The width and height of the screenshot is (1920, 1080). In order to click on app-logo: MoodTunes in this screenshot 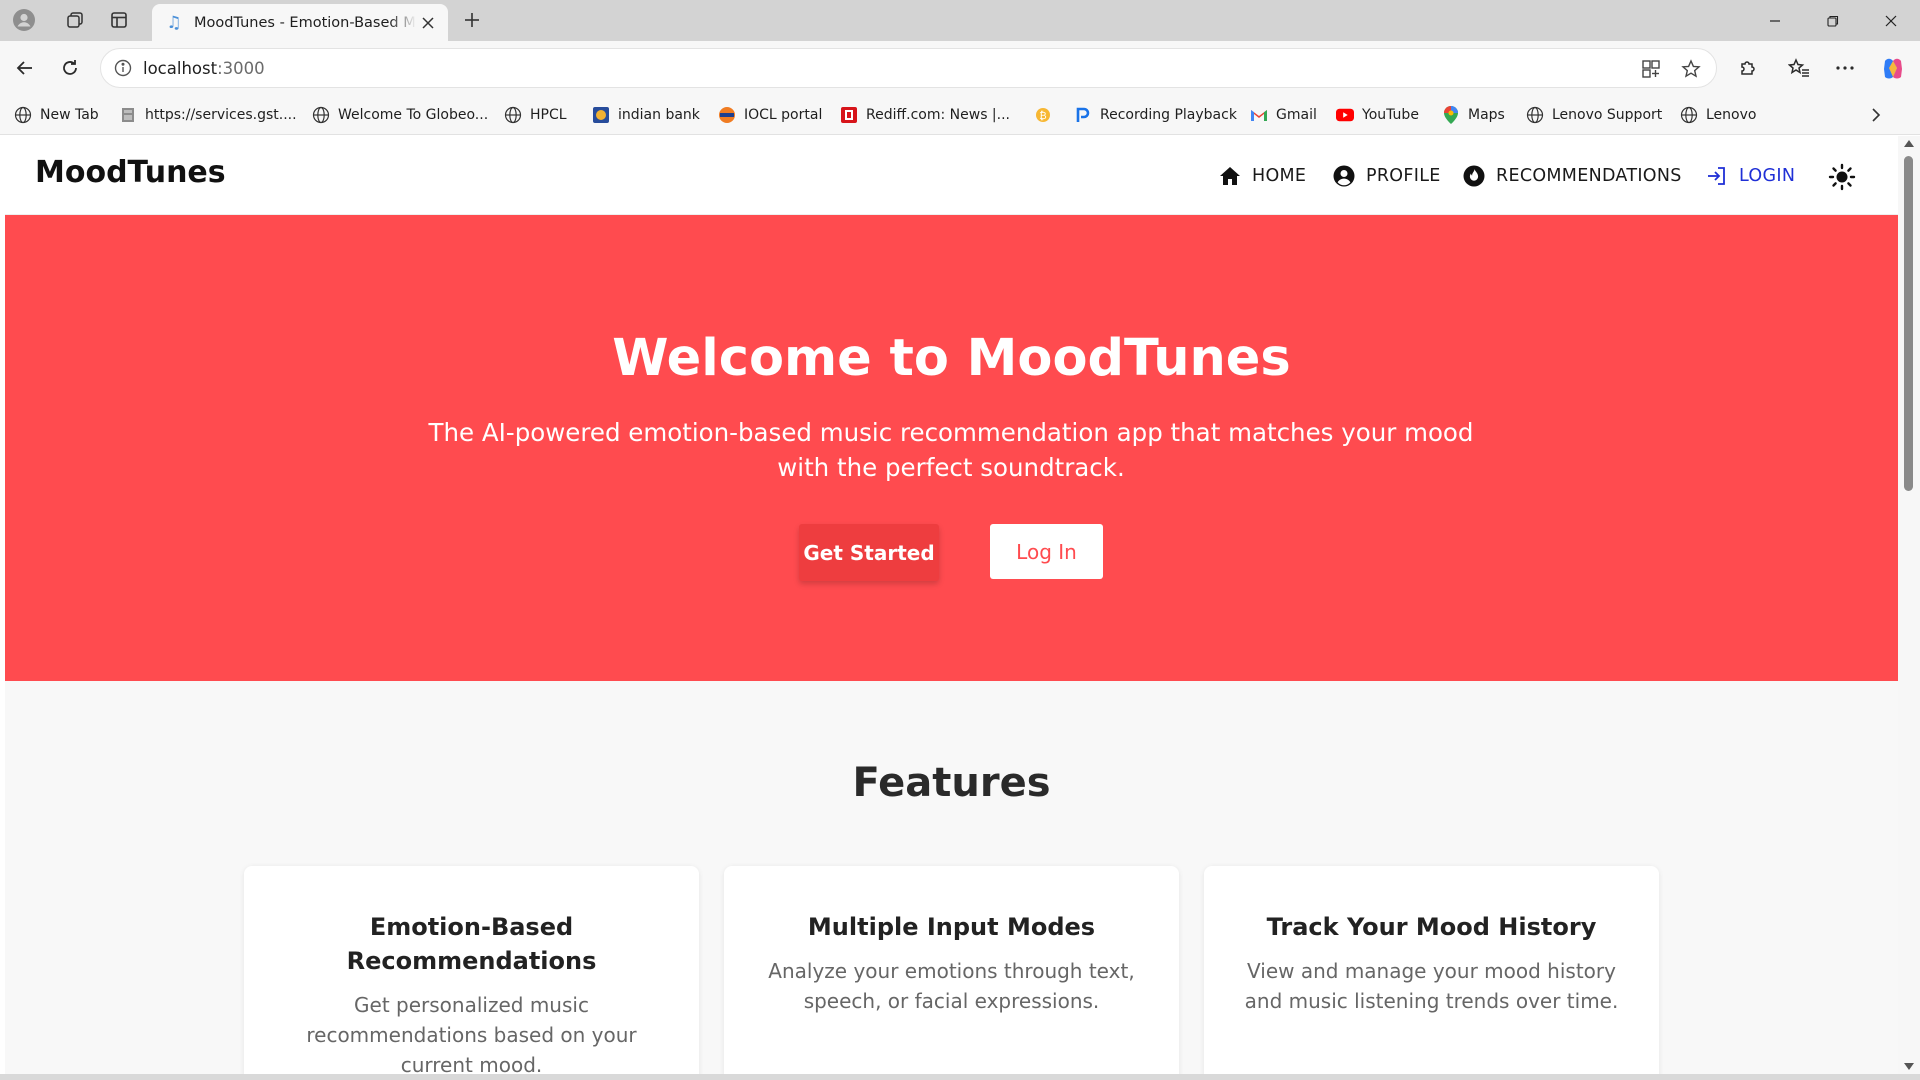, I will do `click(130, 172)`.